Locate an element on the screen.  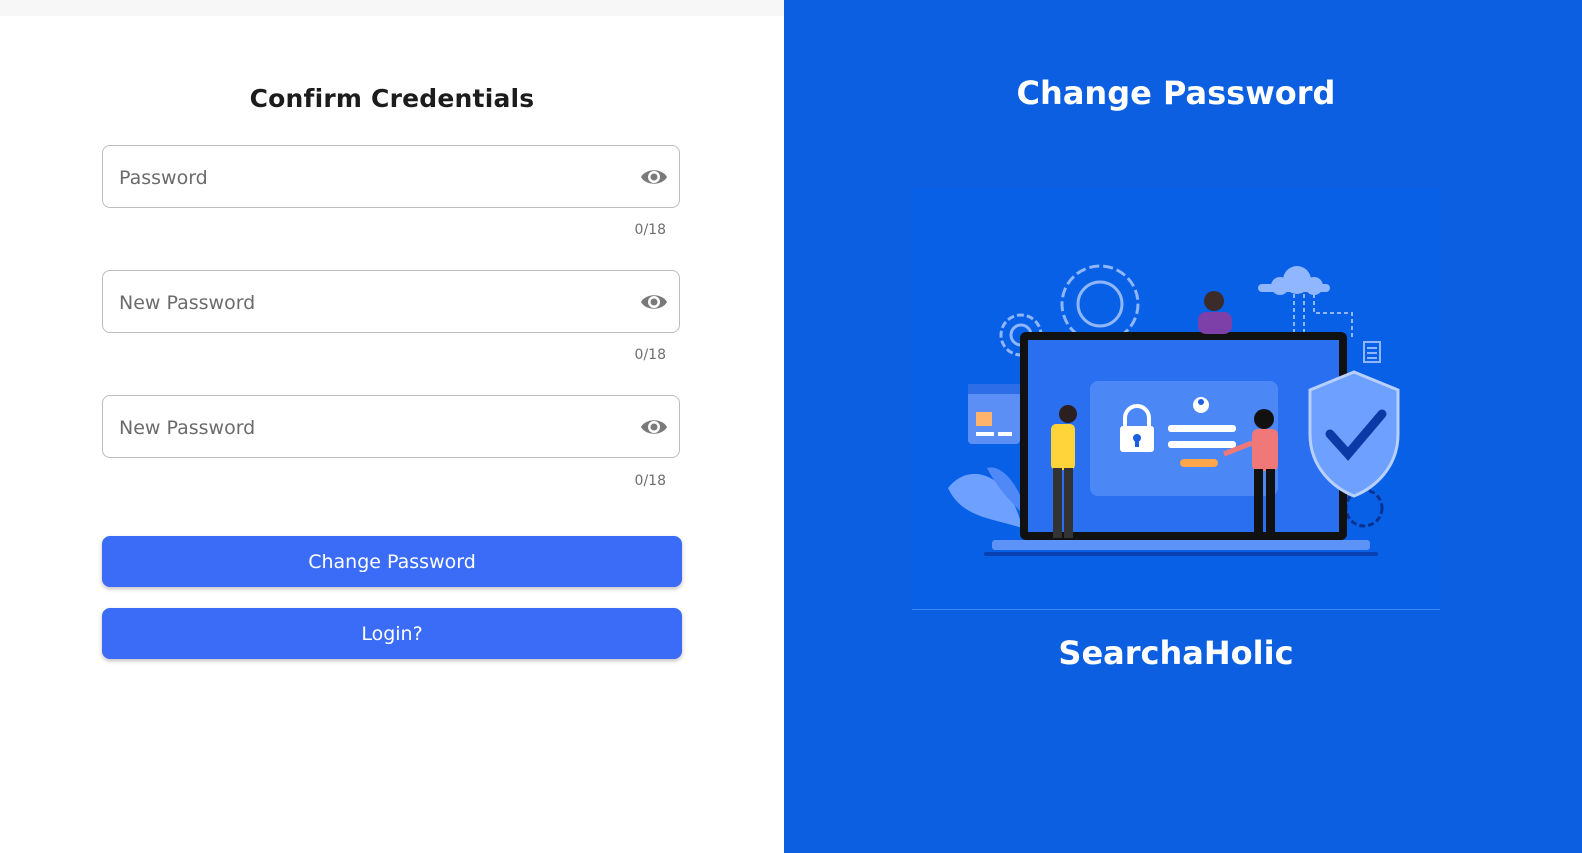
laptop-base is located at coordinates (1181, 545).